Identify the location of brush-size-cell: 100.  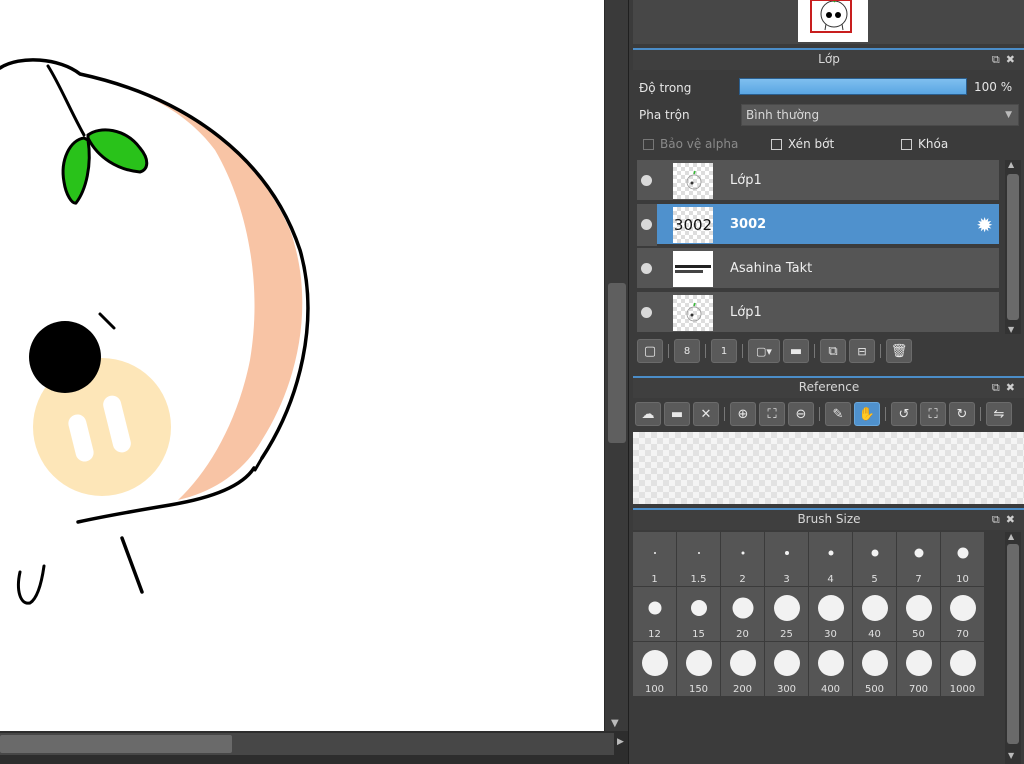
(654, 669).